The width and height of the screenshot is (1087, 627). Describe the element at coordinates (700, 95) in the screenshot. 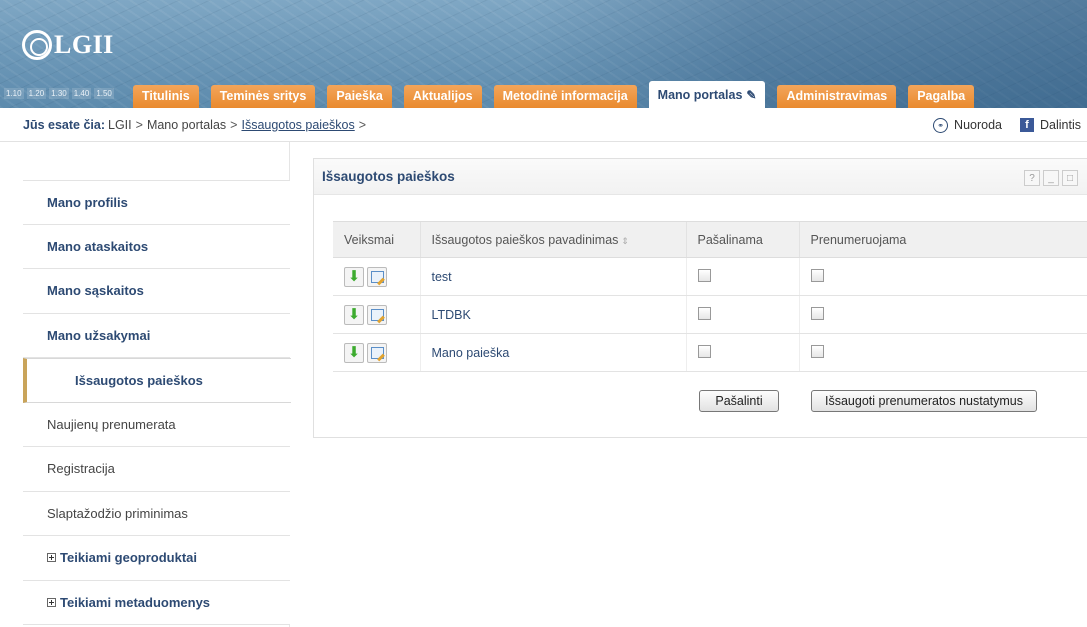

I see `tab-label: Mano portalas` at that location.